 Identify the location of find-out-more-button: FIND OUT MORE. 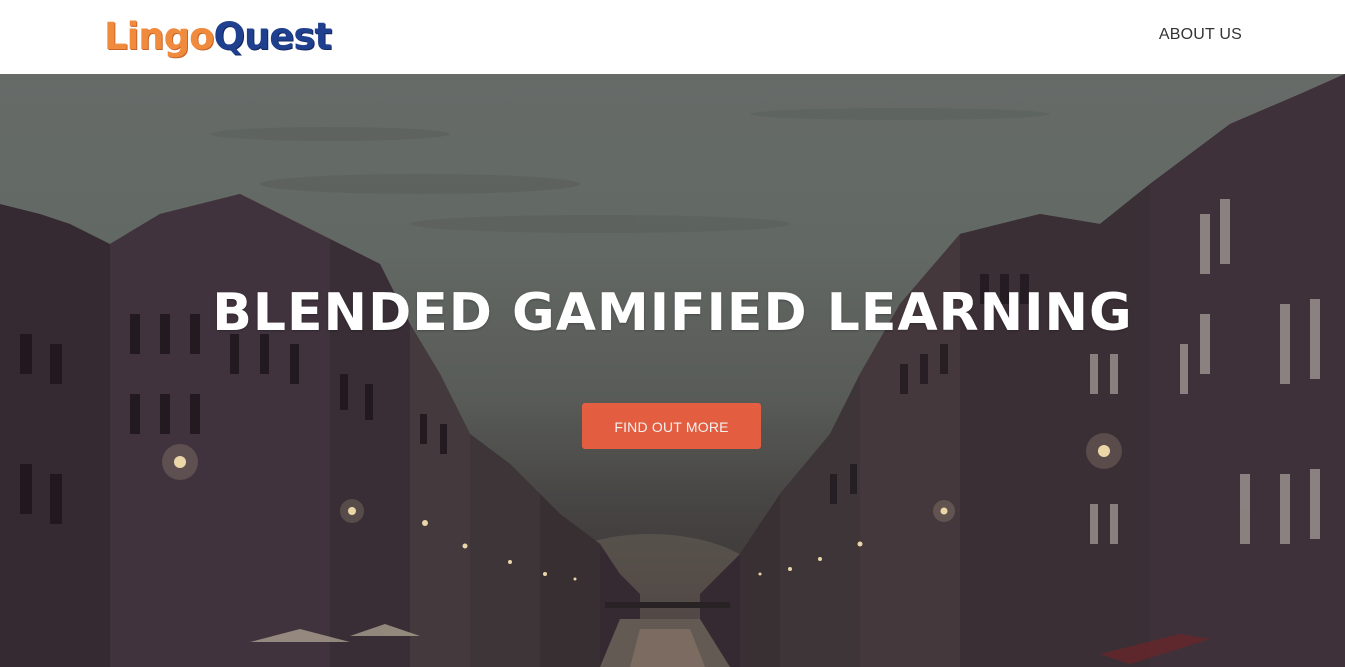
(671, 426).